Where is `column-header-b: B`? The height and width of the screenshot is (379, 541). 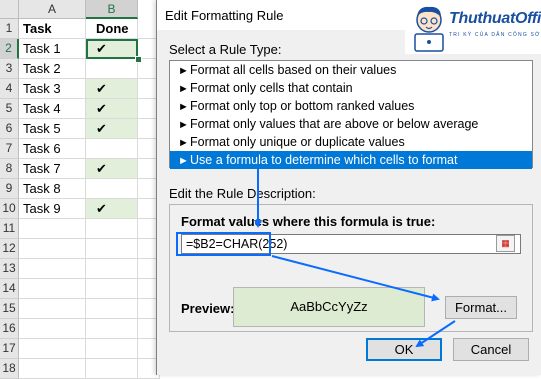
column-header-b: B is located at coordinates (112, 9).